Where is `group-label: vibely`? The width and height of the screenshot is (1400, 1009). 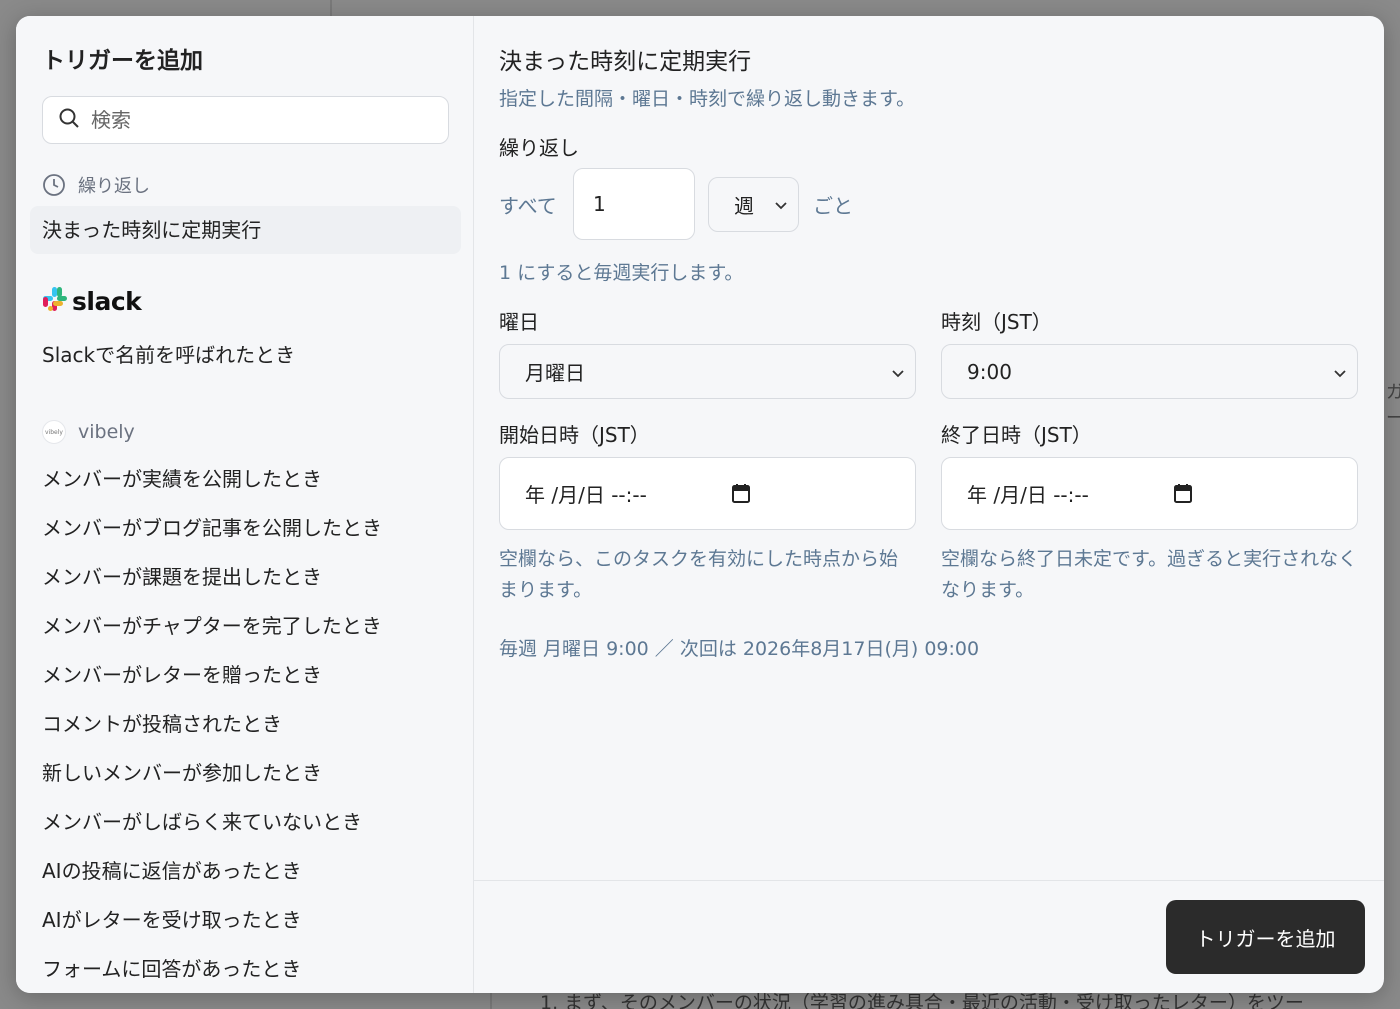
group-label: vibely is located at coordinates (106, 432).